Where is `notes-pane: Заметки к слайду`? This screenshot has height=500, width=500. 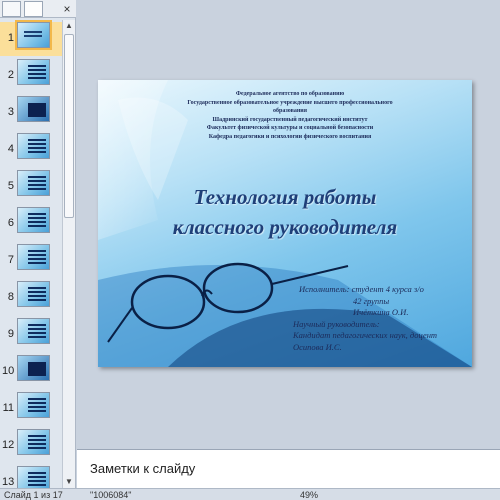 notes-pane: Заметки к слайду is located at coordinates (288, 468).